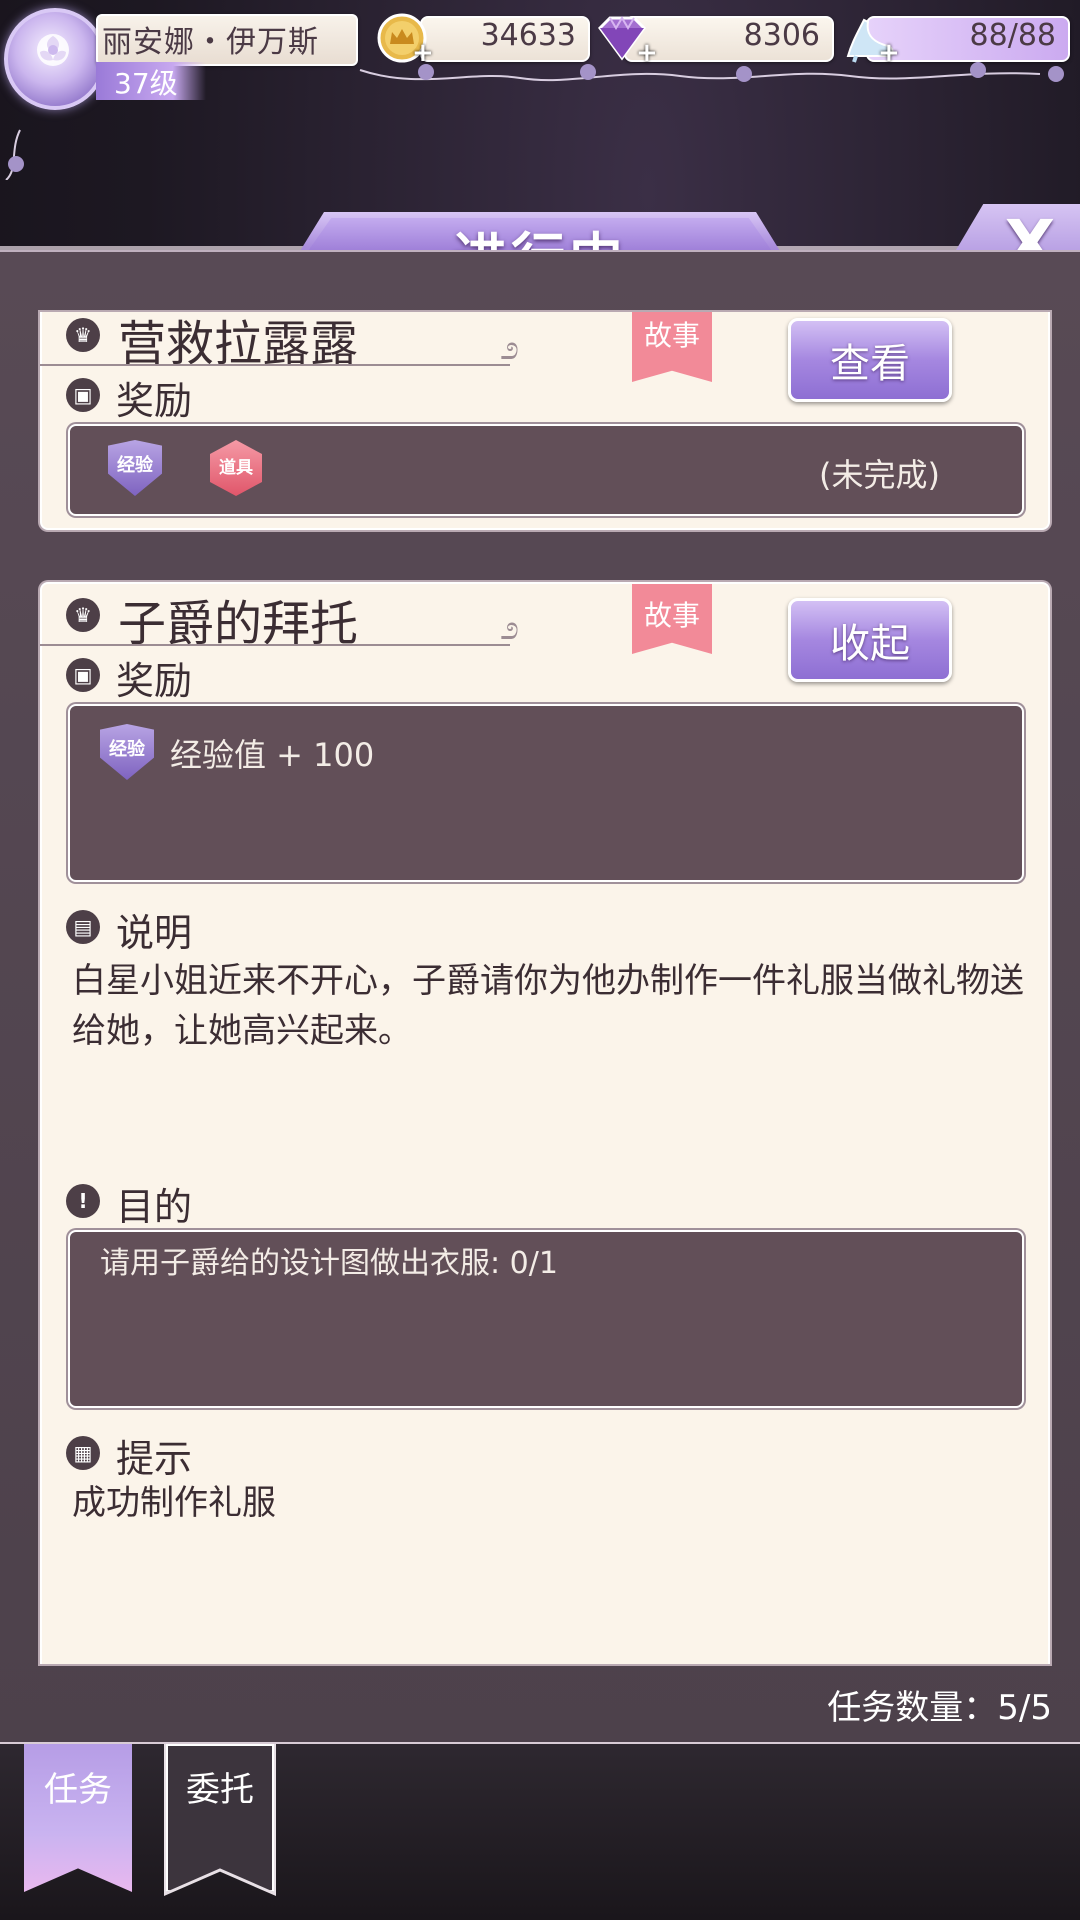  Describe the element at coordinates (83, 927) in the screenshot. I see `book-icon: ▤` at that location.